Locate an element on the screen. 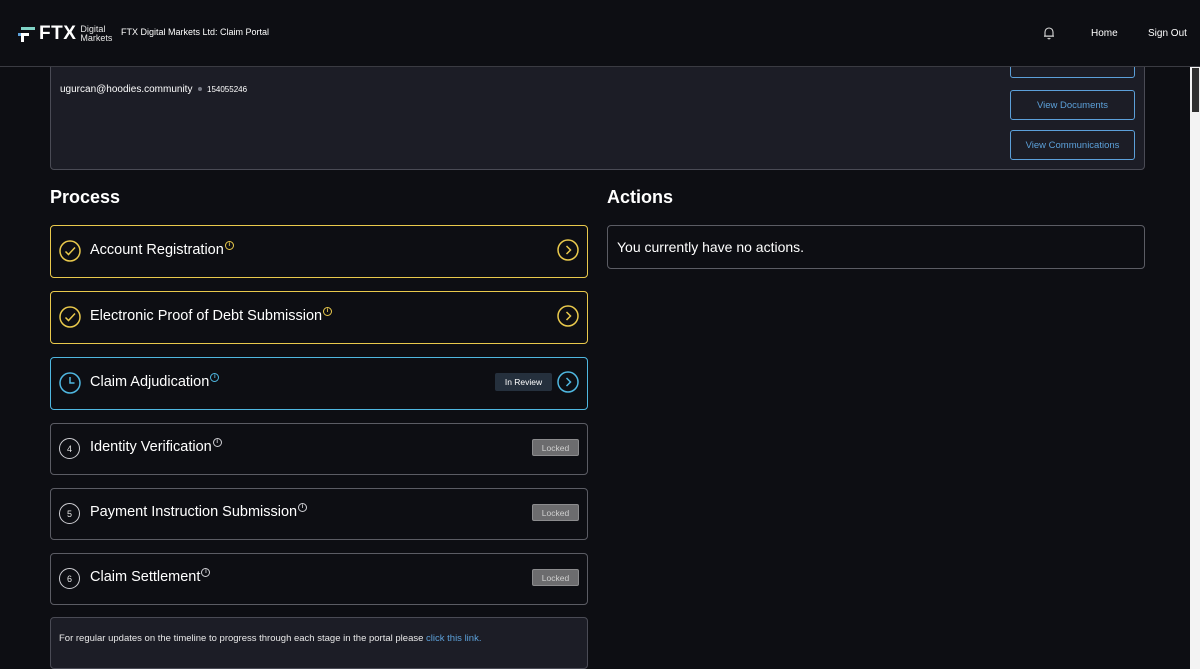 Image resolution: width=1200 pixels, height=669 pixels. view-communications-button: View Communications is located at coordinates (1072, 145).